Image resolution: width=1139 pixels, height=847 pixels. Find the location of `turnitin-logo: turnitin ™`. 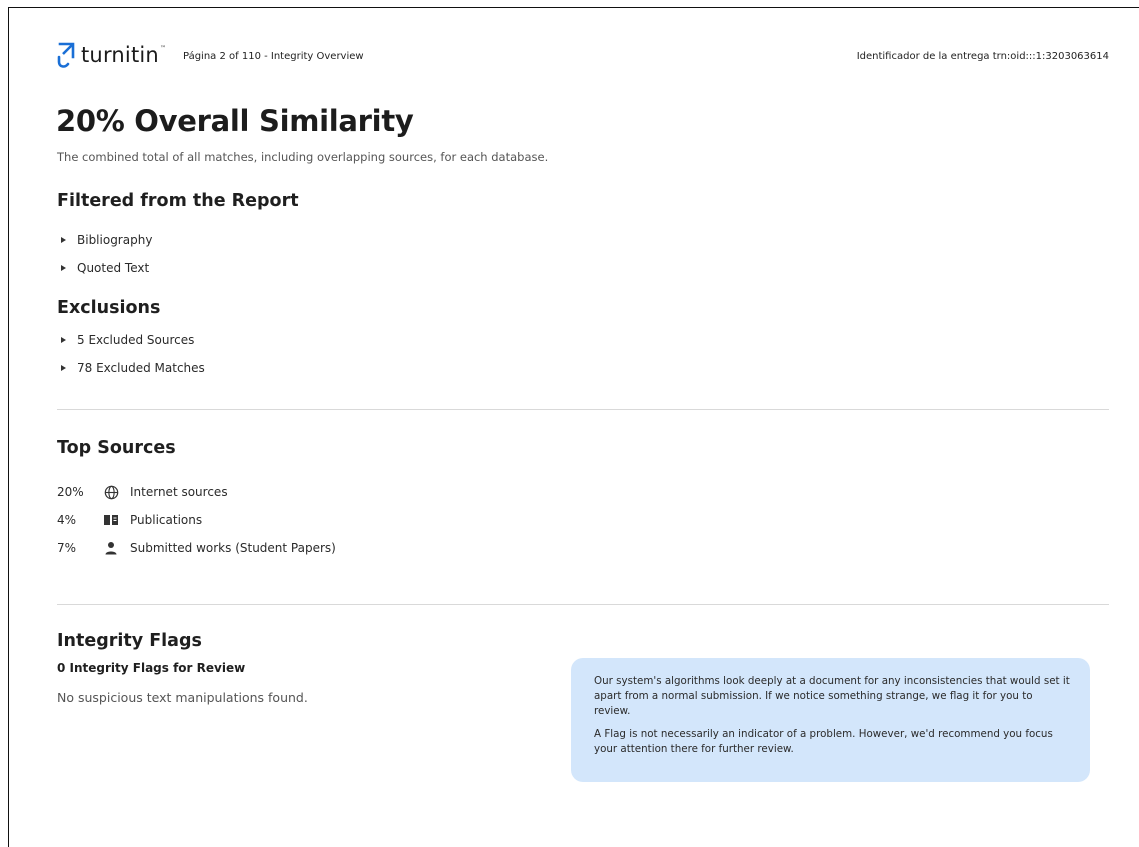

turnitin-logo: turnitin ™ is located at coordinates (111, 56).